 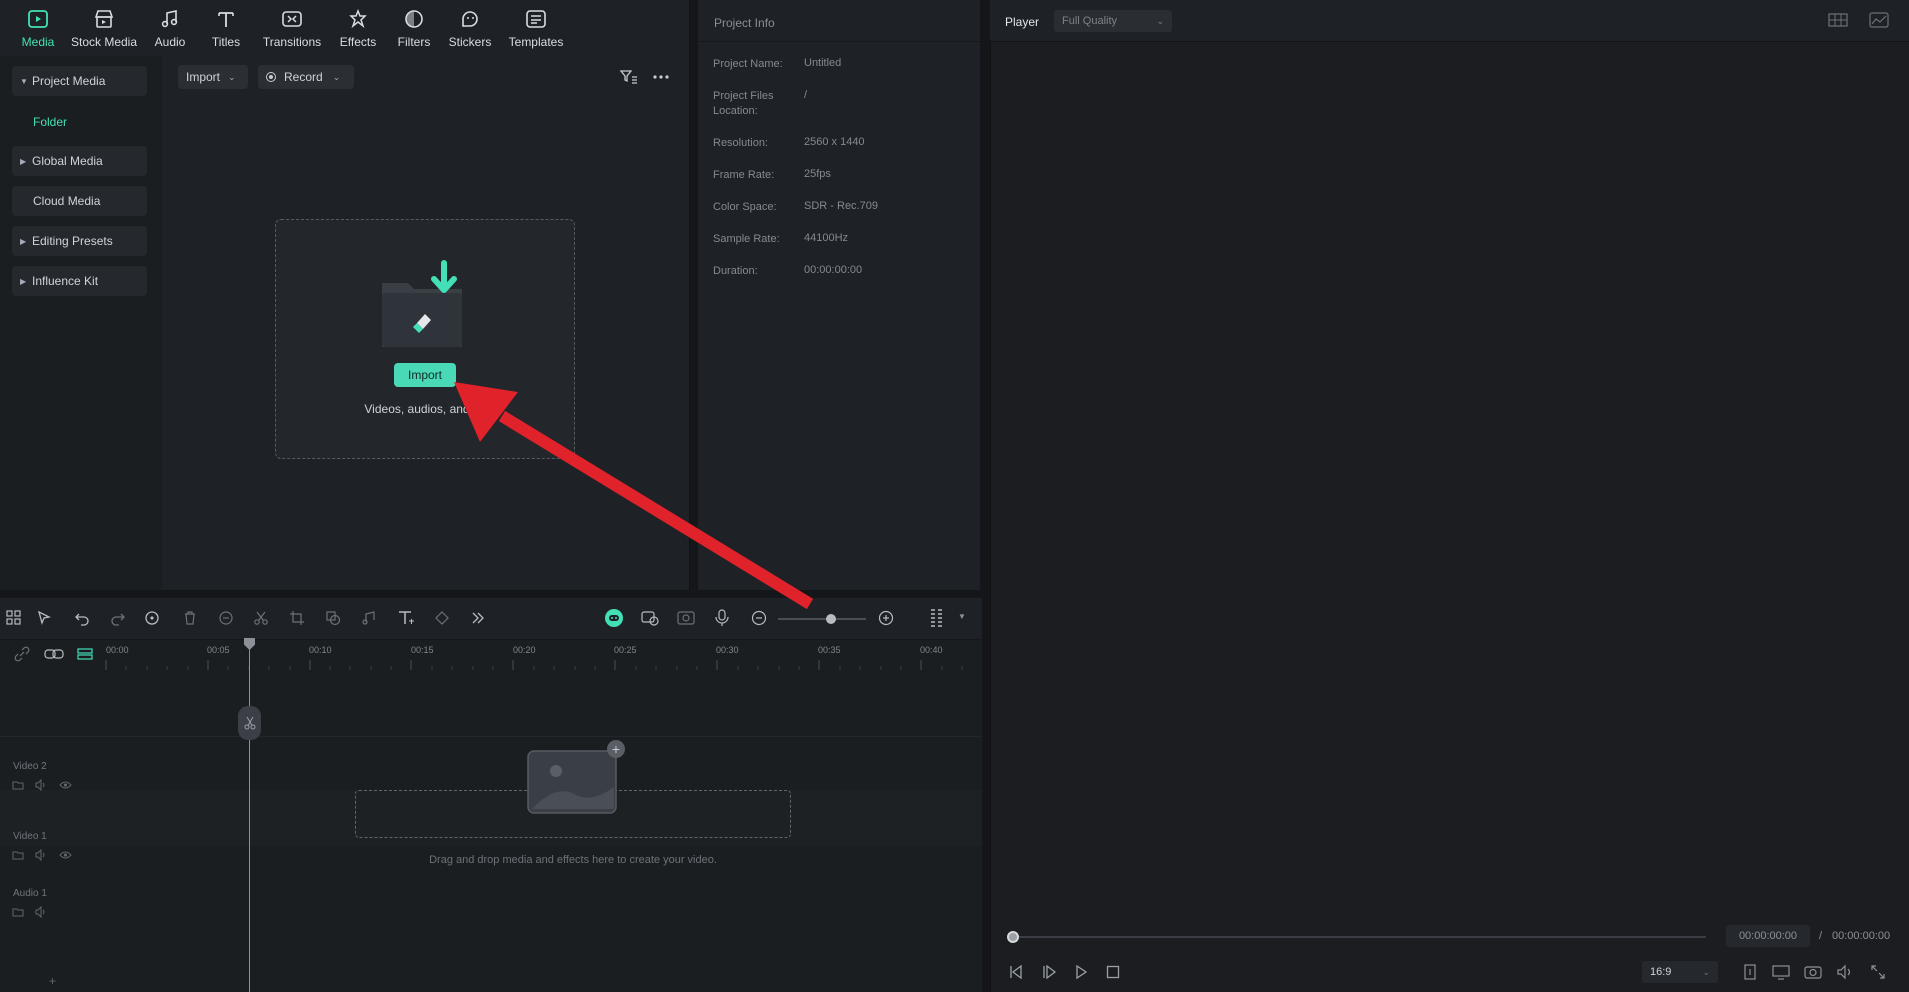 I want to click on total-timecode: 00:00:00:00, so click(x=1861, y=936).